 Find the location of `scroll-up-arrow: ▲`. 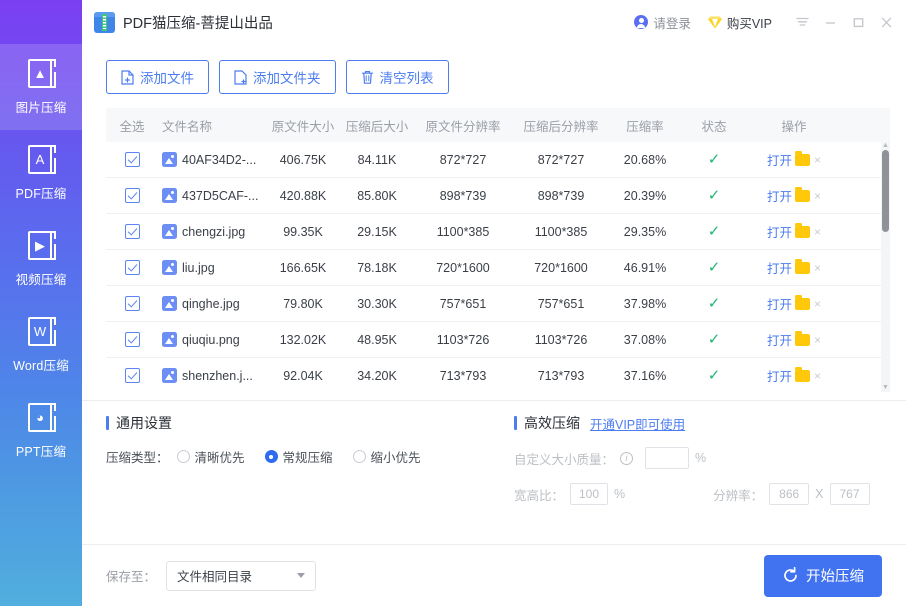

scroll-up-arrow: ▲ is located at coordinates (885, 146).